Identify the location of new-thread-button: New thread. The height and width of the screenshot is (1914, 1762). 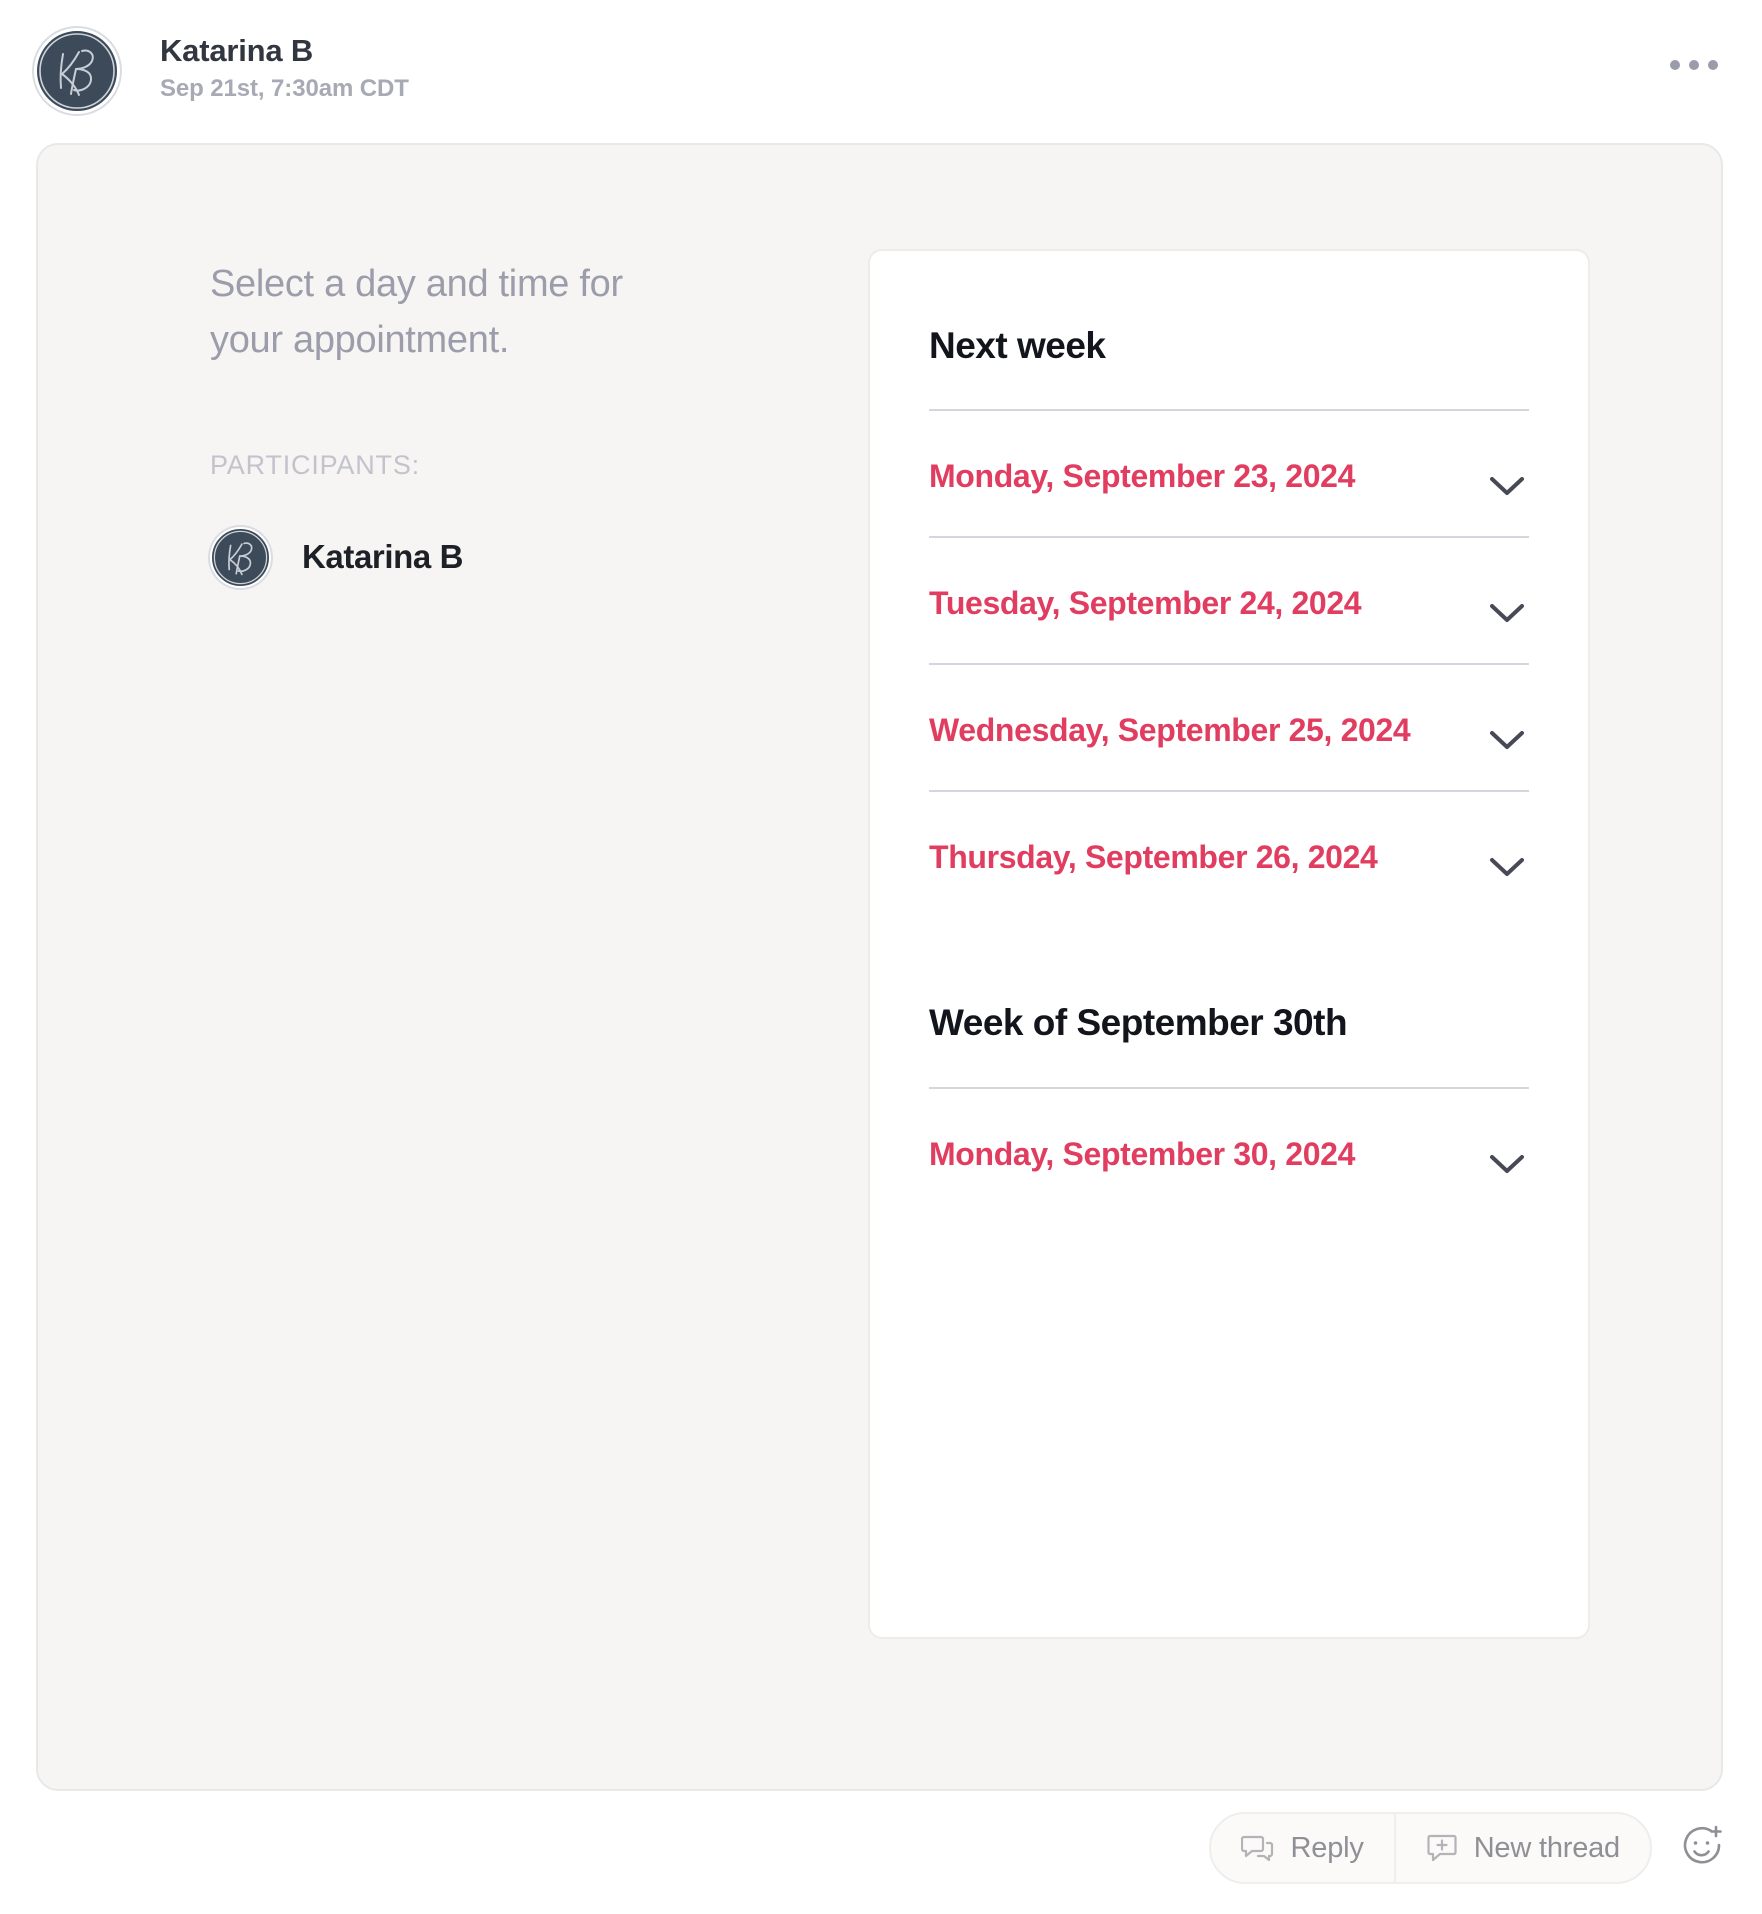
(1521, 1848).